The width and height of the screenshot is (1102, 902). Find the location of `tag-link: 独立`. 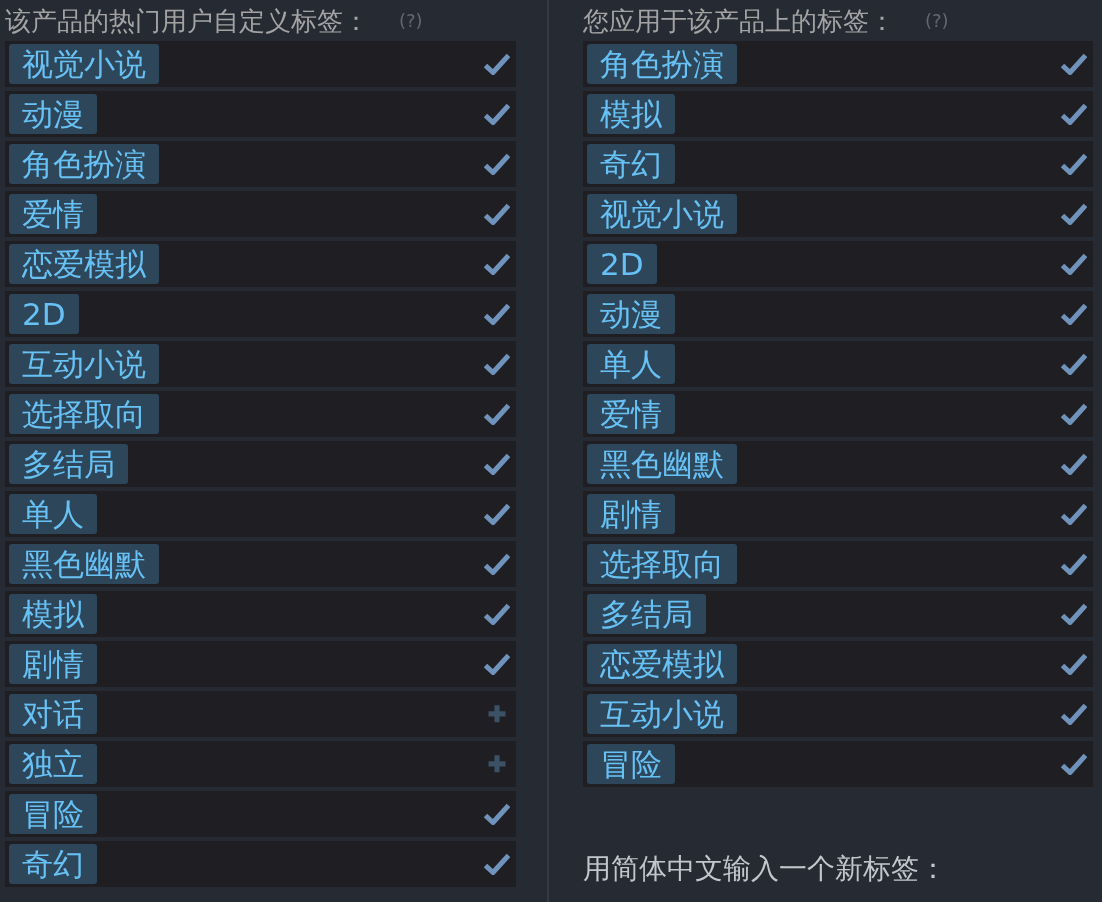

tag-link: 独立 is located at coordinates (53, 764).